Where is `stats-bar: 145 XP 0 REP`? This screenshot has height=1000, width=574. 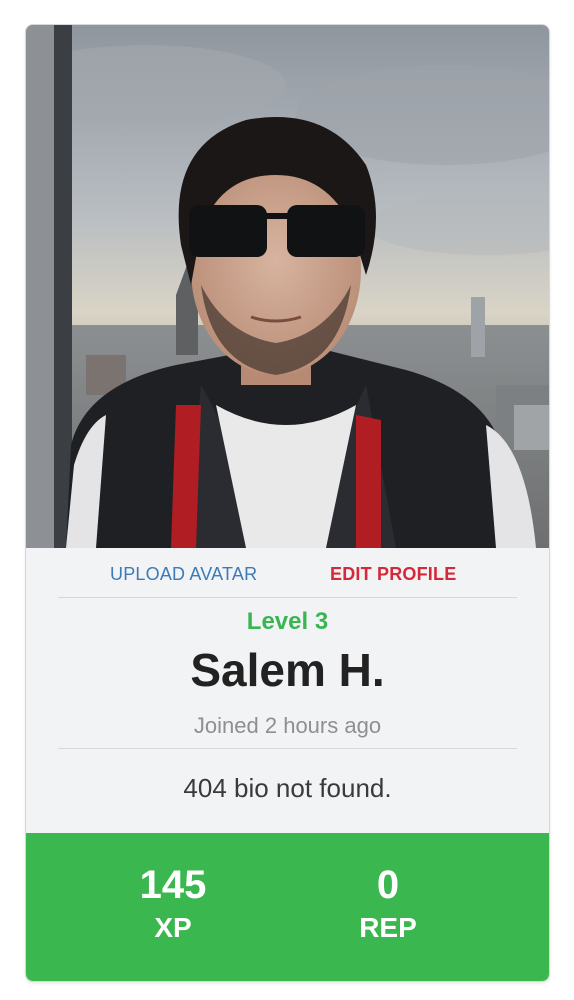
stats-bar: 145 XP 0 REP is located at coordinates (287, 907).